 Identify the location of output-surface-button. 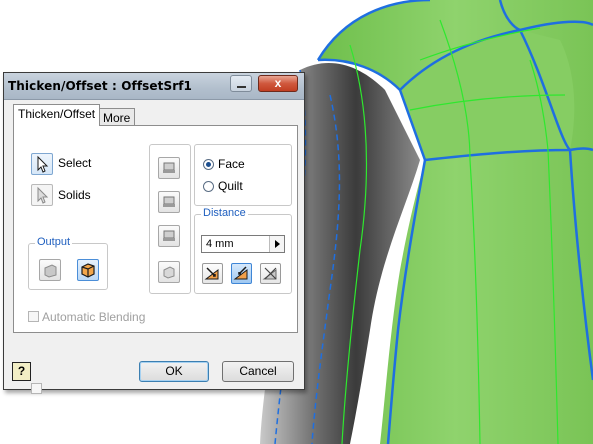
(88, 270).